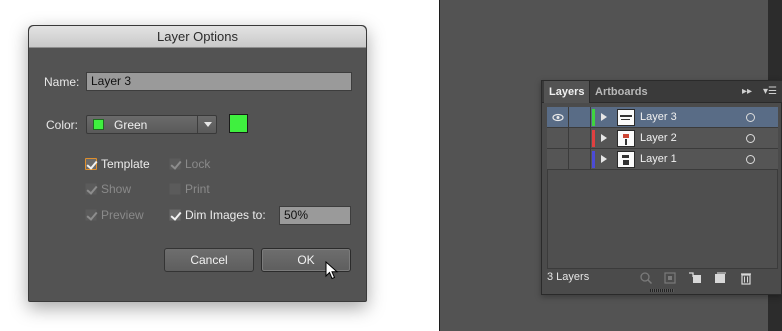  What do you see at coordinates (747, 91) in the screenshot?
I see `collapse-panel-icon: ▸▸` at bounding box center [747, 91].